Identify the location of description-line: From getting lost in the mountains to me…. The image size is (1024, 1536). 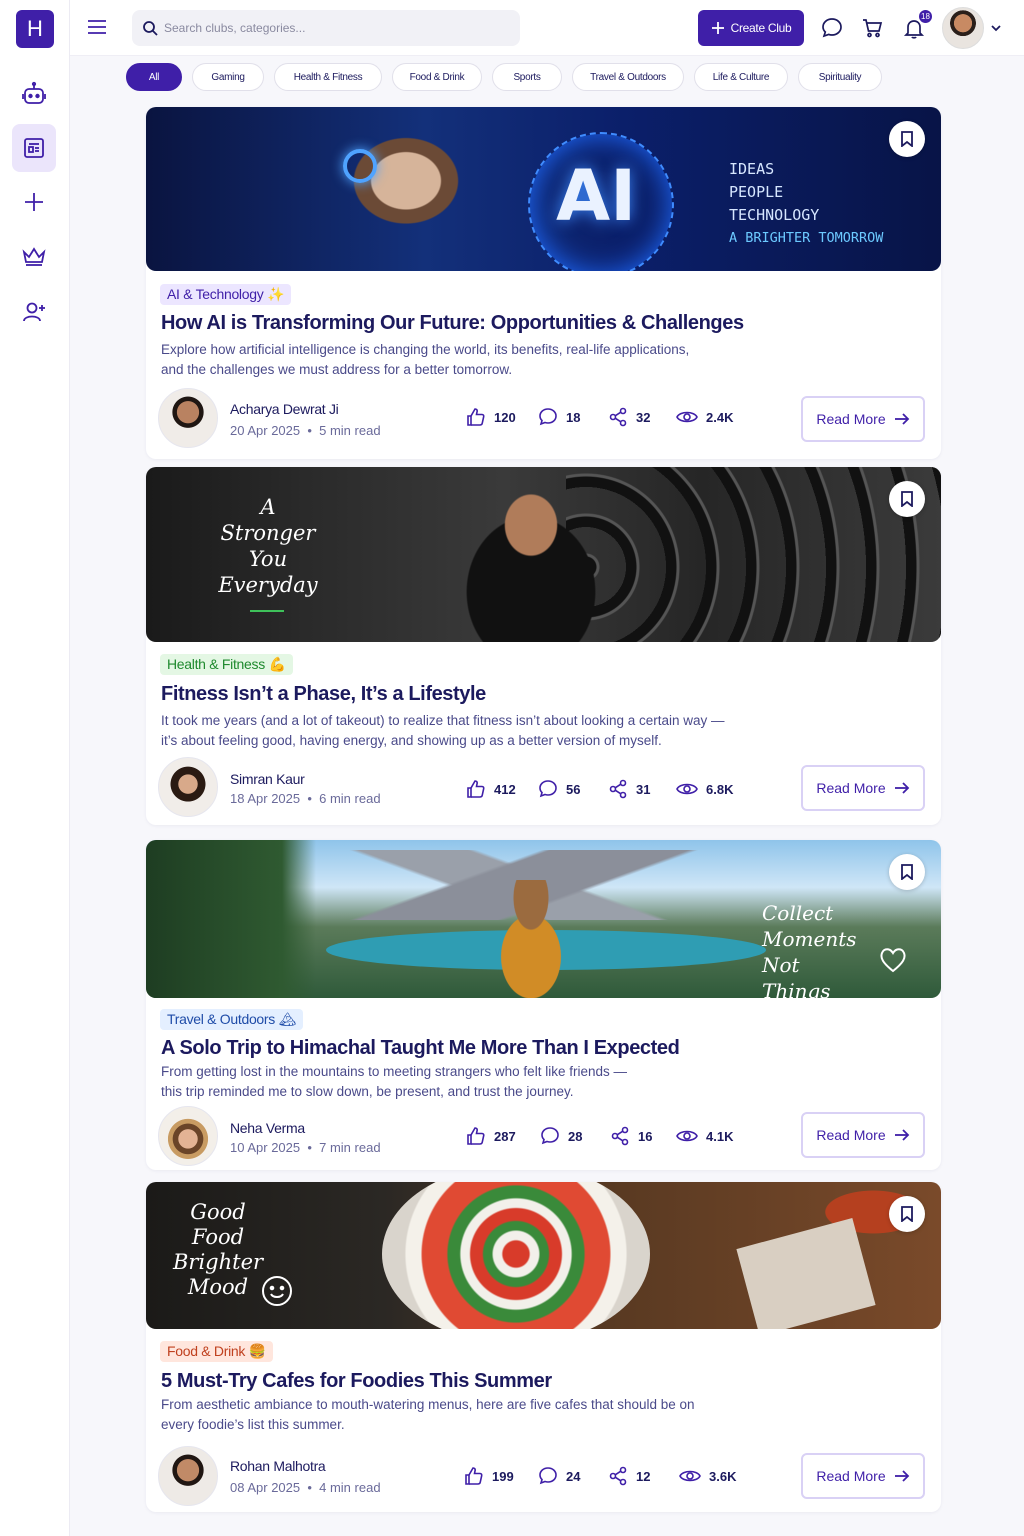
(394, 1071).